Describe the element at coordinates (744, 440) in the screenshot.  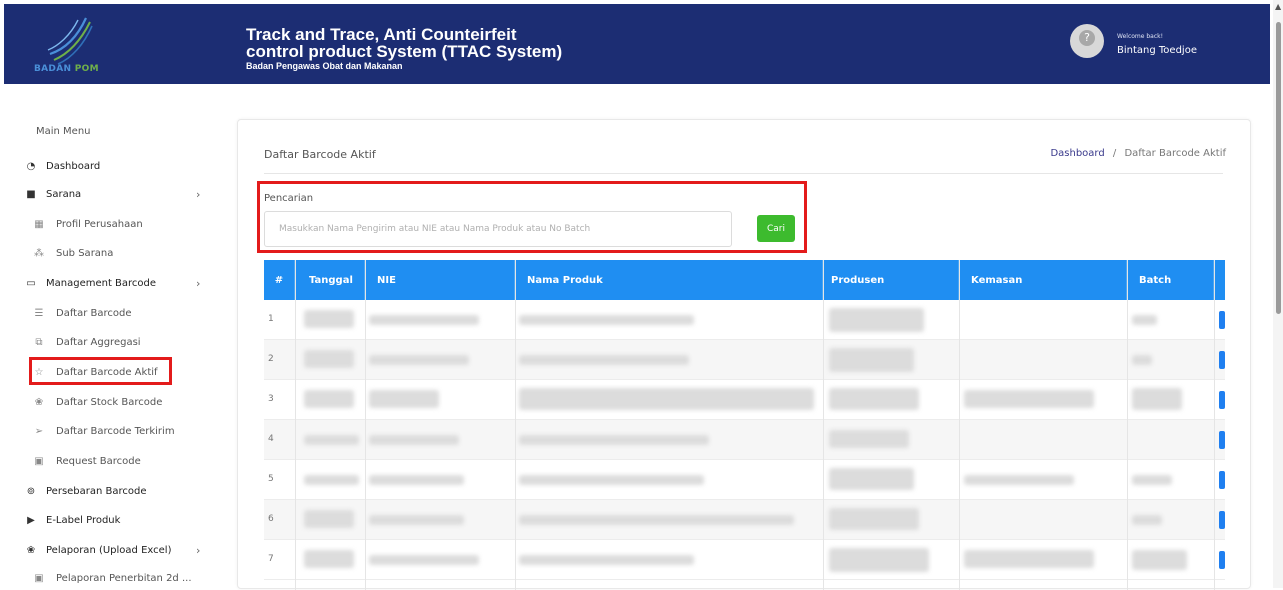
I see `table-row: 4` at that location.